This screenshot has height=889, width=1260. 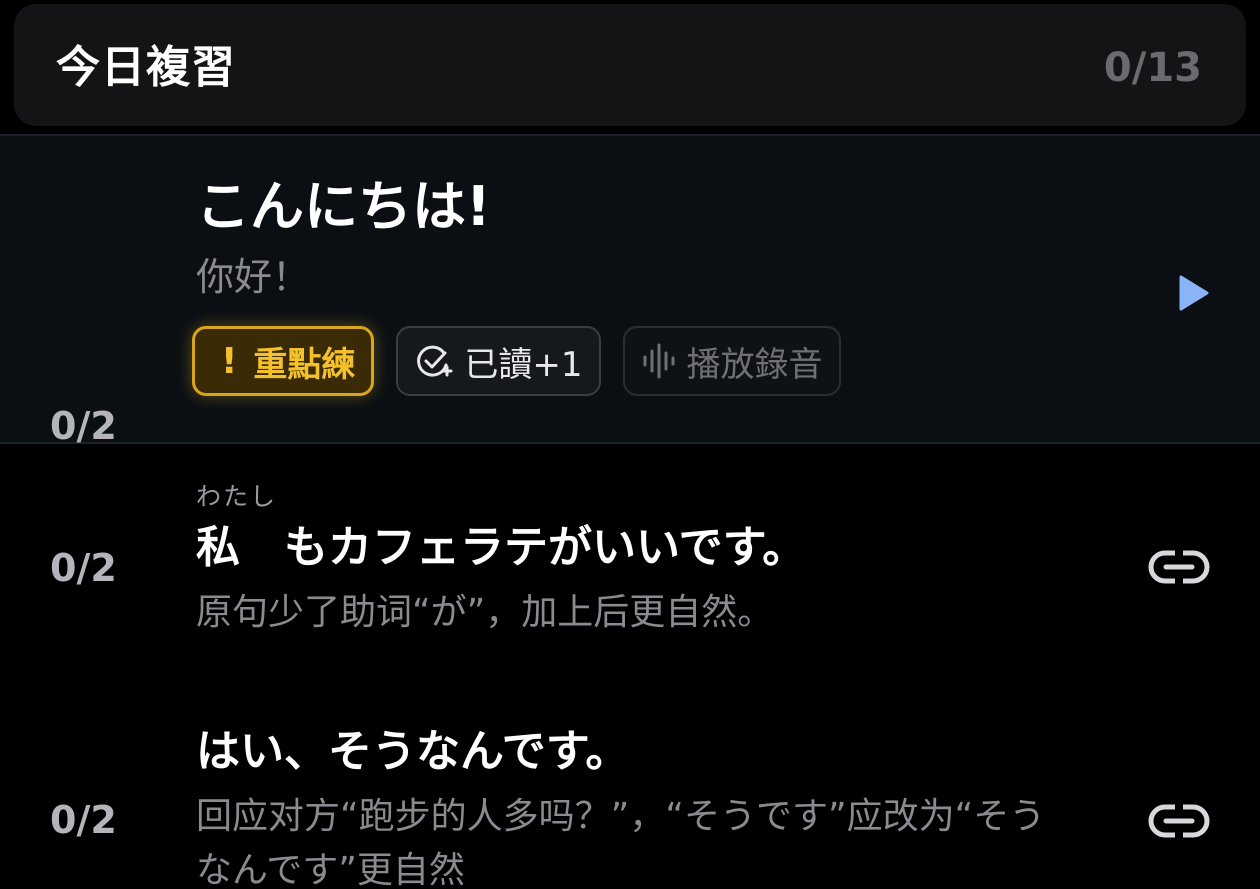 What do you see at coordinates (659, 361) in the screenshot?
I see `waveform-icon` at bounding box center [659, 361].